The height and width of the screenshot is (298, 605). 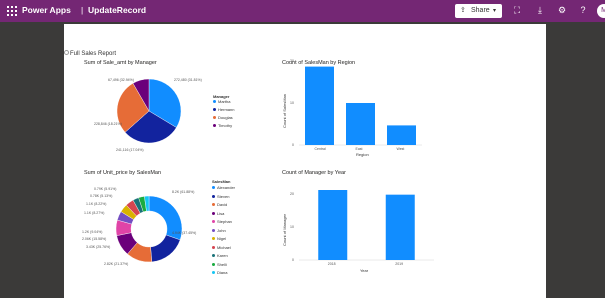 What do you see at coordinates (364, 270) in the screenshot?
I see `year-x-axis-title: Year` at bounding box center [364, 270].